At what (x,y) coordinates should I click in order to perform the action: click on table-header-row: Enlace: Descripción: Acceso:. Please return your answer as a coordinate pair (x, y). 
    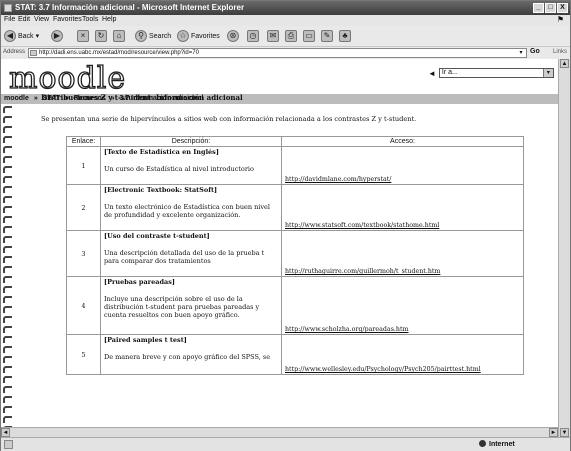
    Looking at the image, I should click on (295, 141).